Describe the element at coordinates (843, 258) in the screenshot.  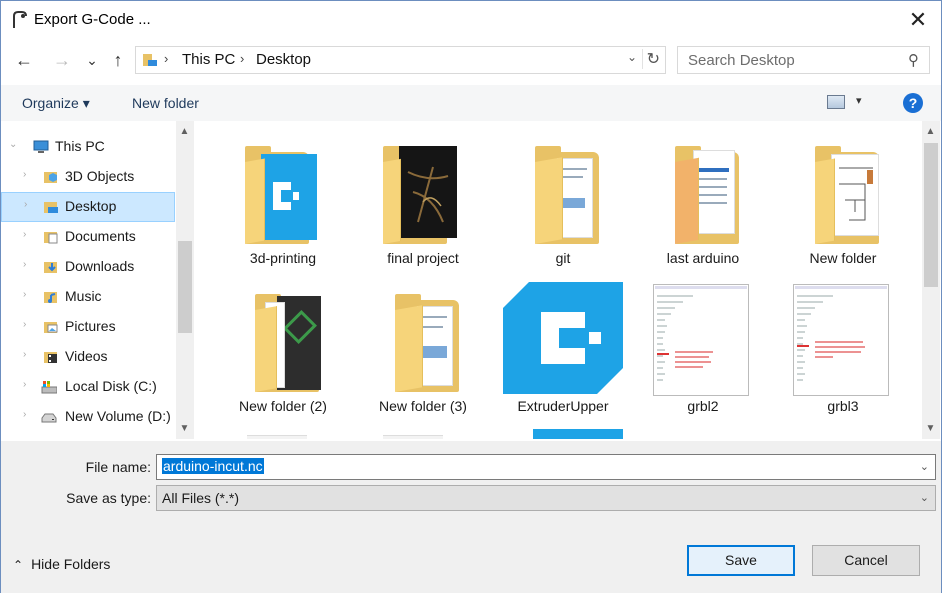
I see `file-name: New folder` at that location.